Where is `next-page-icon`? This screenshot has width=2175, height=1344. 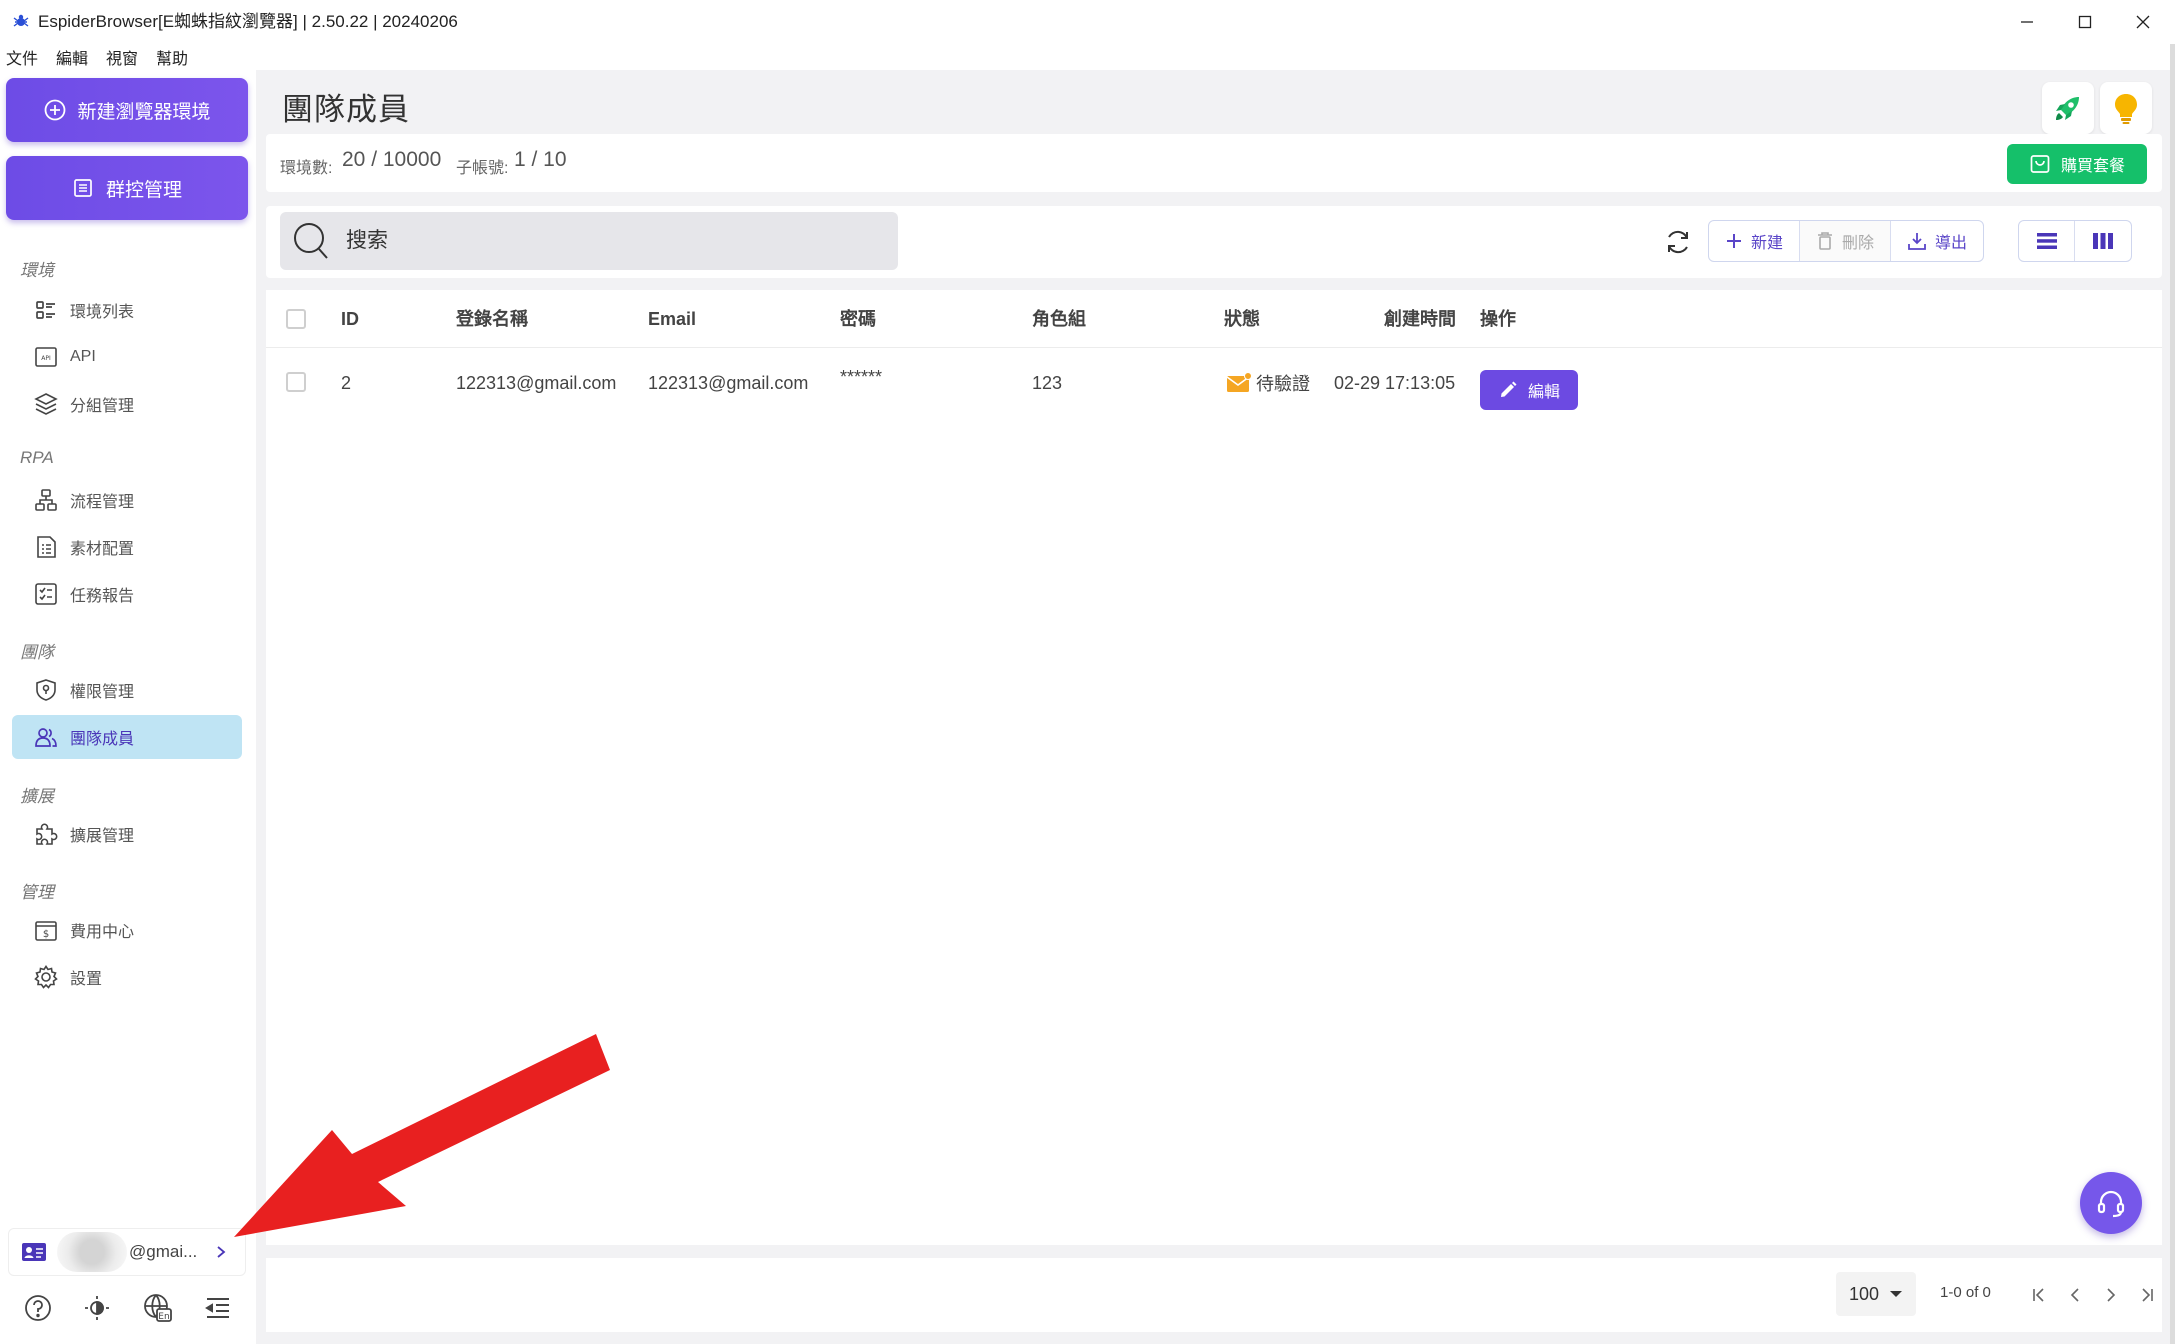
next-page-icon is located at coordinates (2111, 1295).